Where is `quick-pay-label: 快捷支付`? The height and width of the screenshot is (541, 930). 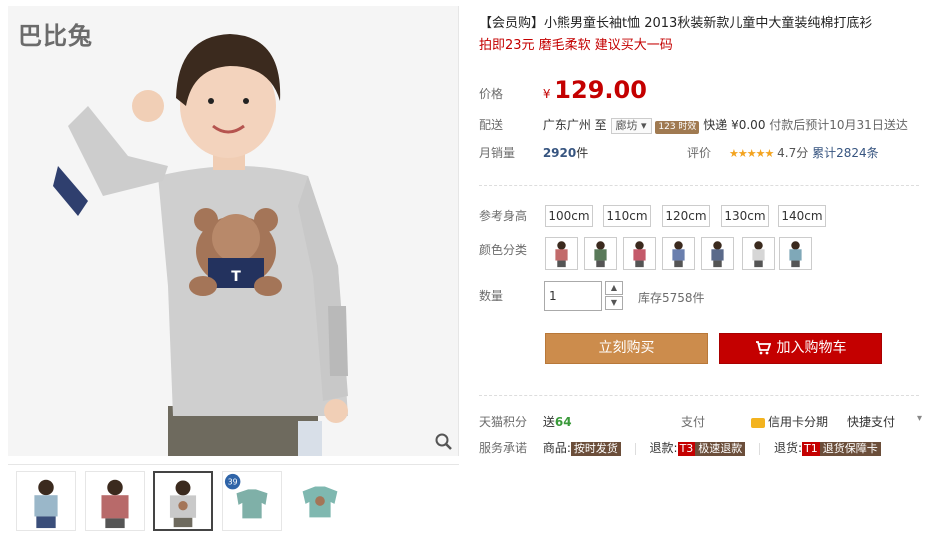
quick-pay-label: 快捷支付 is located at coordinates (871, 422).